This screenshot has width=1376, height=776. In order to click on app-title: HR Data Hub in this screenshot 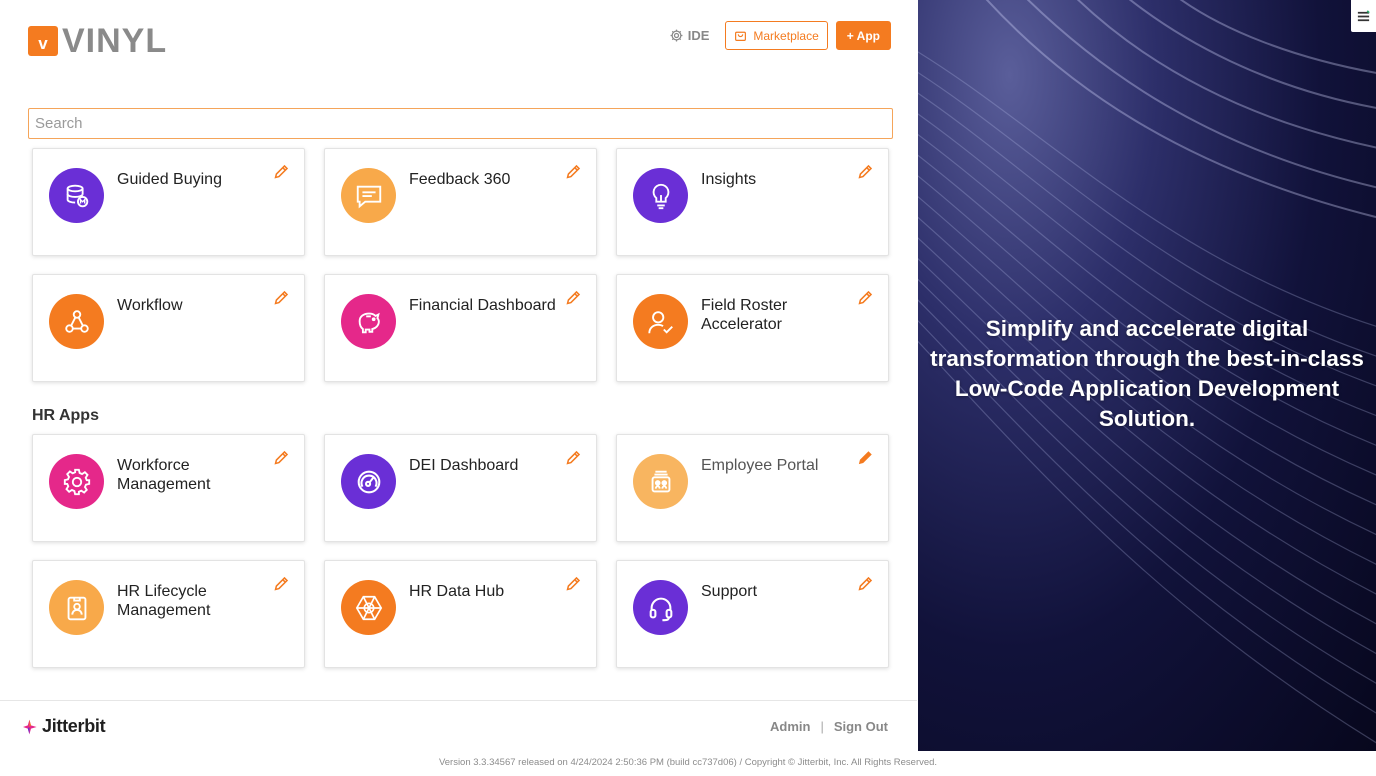, I will do `click(457, 591)`.